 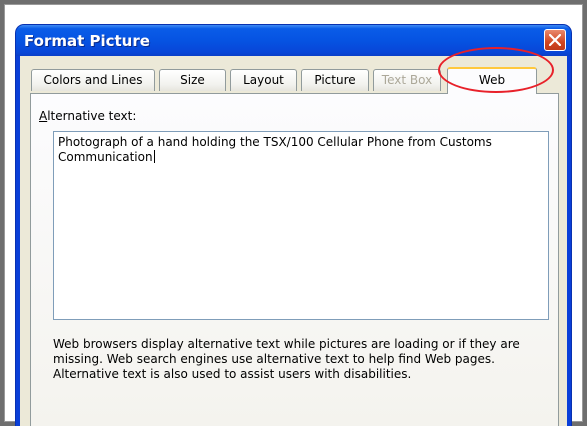 I want to click on alternative-text-label: Alternative text:, so click(x=88, y=116).